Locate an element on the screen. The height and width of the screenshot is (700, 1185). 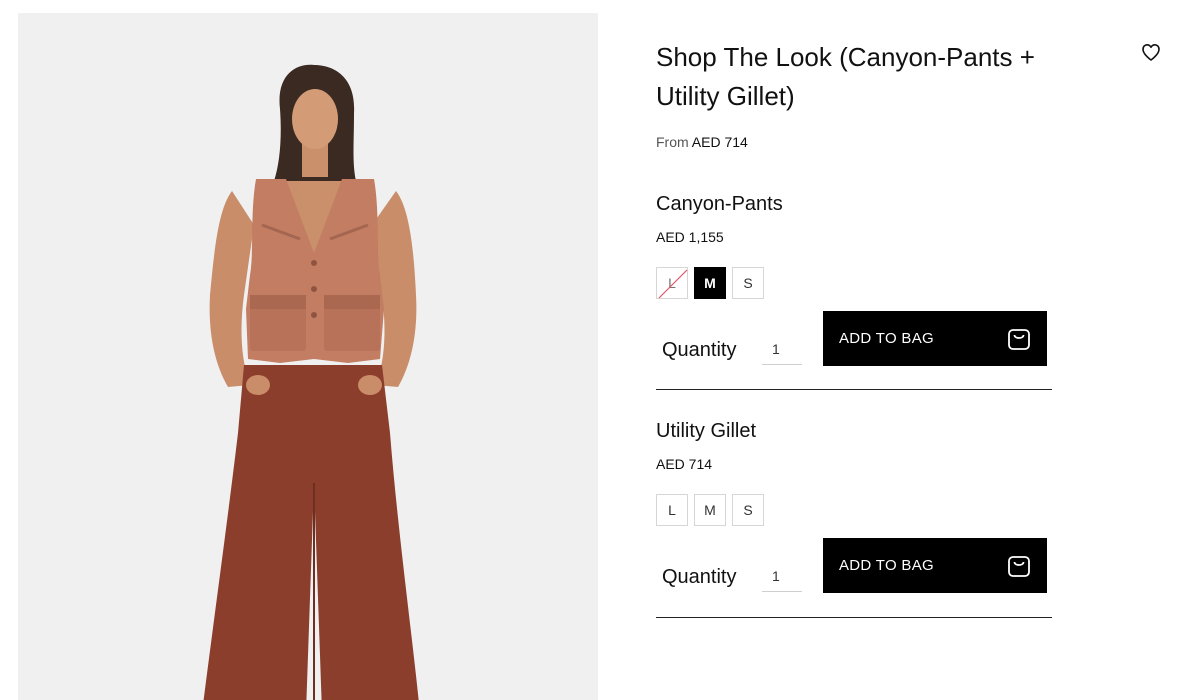
size-option-l-unavailable: L is located at coordinates (672, 283).